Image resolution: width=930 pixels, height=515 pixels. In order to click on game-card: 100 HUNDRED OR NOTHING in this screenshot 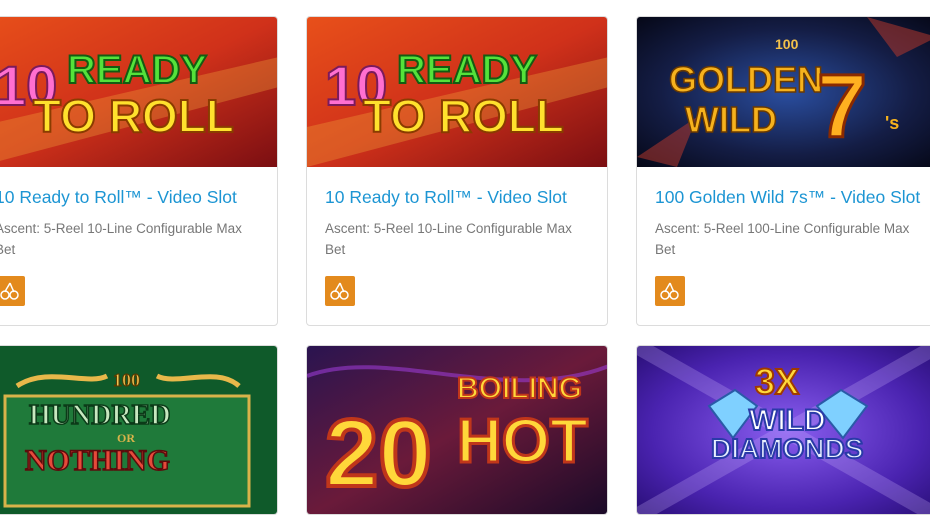, I will do `click(139, 430)`.